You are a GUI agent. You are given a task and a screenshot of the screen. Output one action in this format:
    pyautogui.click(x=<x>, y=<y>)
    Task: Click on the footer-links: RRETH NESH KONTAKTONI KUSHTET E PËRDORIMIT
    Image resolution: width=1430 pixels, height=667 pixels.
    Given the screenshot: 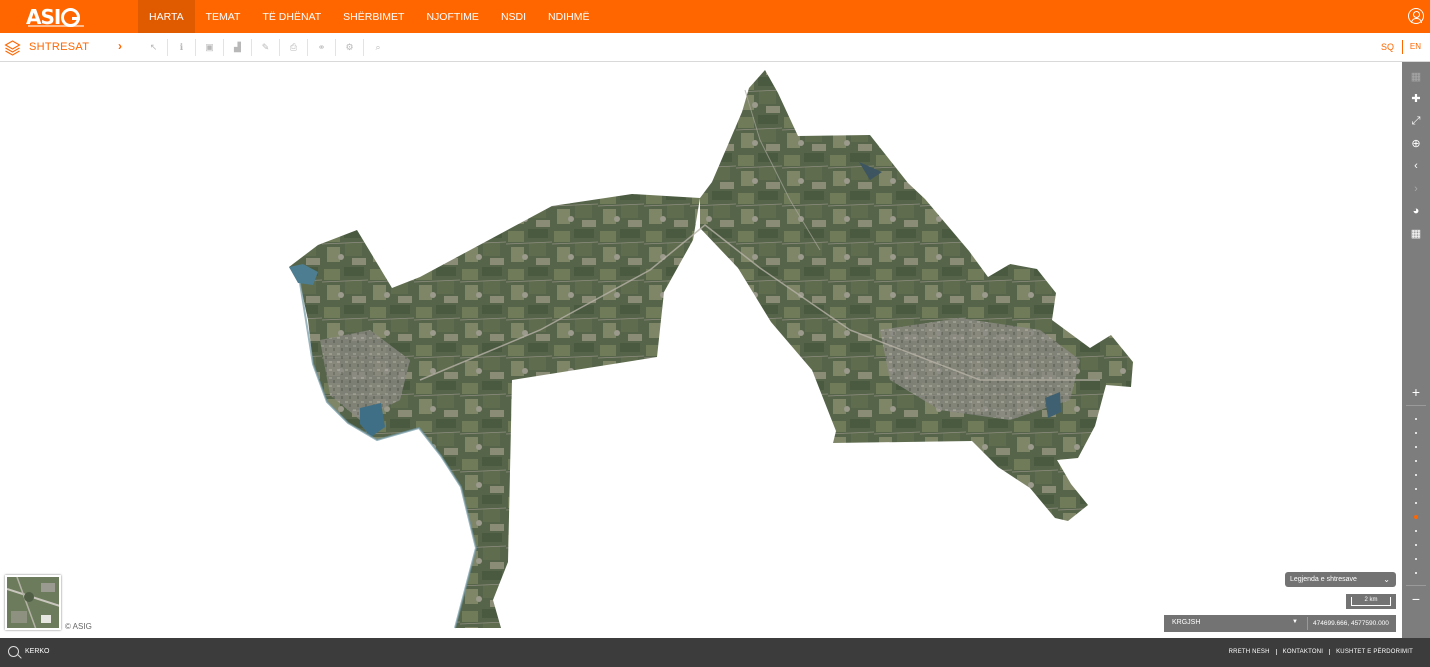 What is the action you would take?
    pyautogui.click(x=1321, y=652)
    